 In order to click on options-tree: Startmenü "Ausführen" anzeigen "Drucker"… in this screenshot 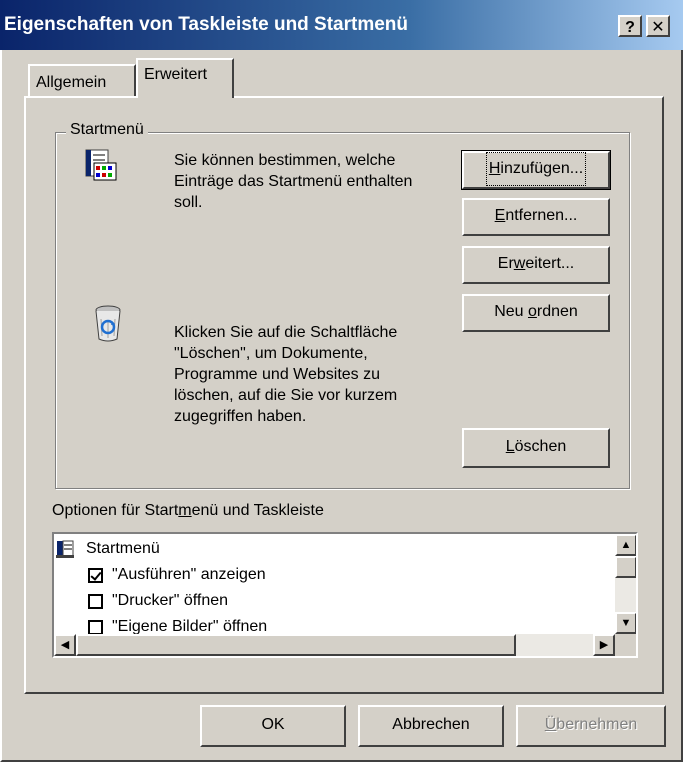, I will do `click(345, 595)`.